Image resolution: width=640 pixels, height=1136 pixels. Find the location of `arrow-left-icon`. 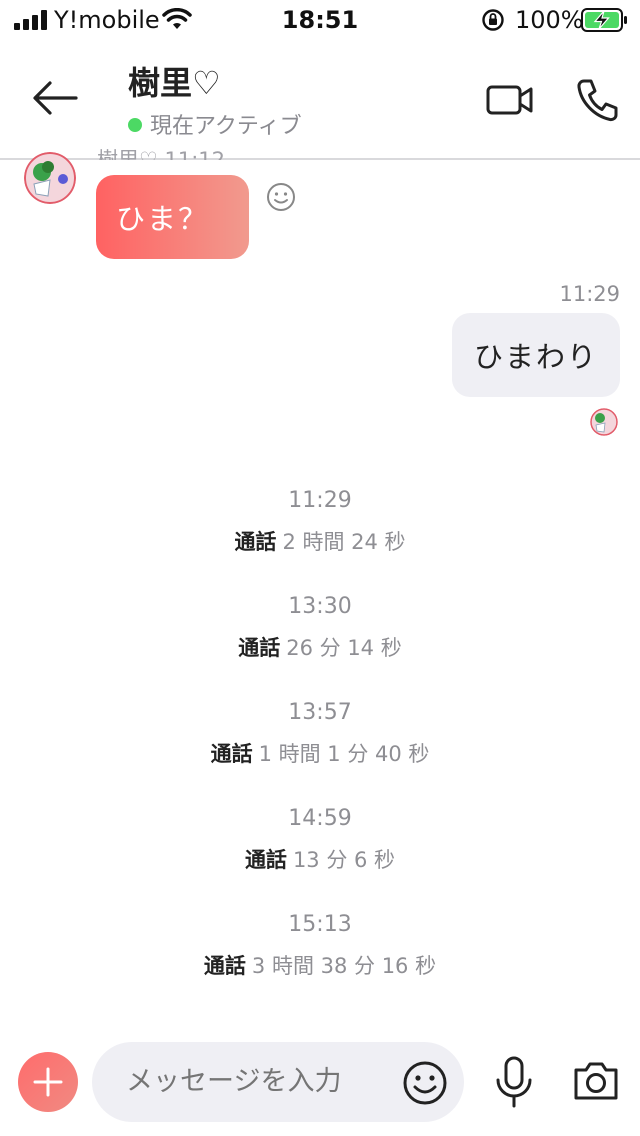

arrow-left-icon is located at coordinates (55, 98).